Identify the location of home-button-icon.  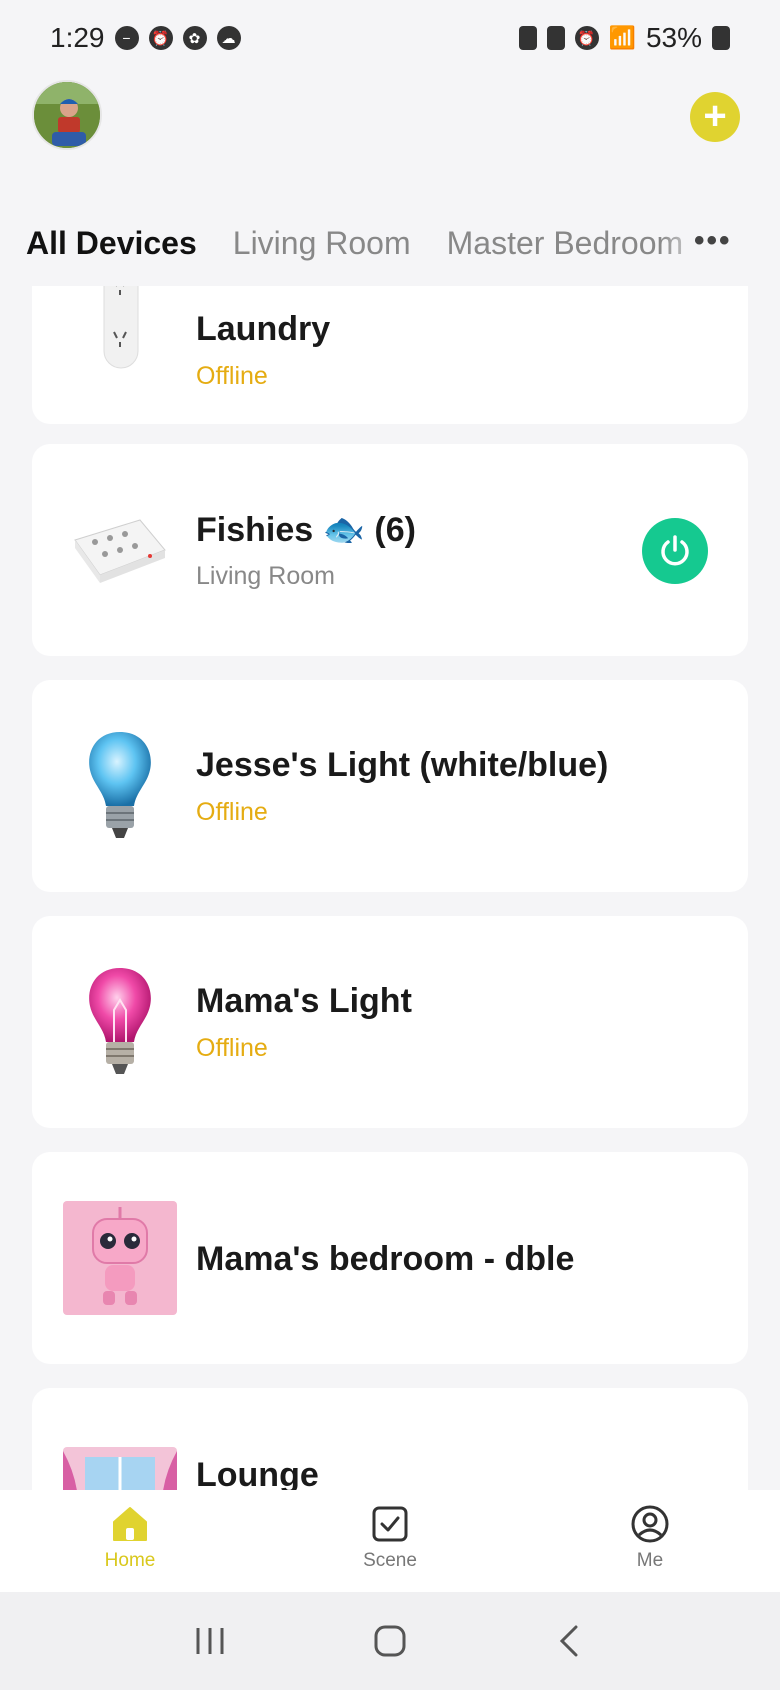
(390, 1641).